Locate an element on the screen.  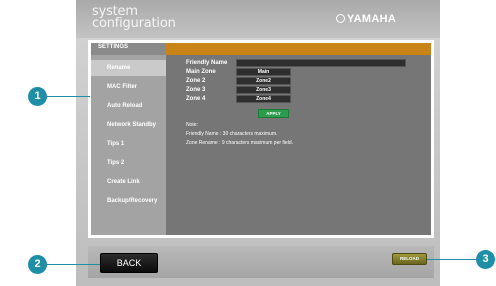
main-zone-input: Main is located at coordinates (263, 72).